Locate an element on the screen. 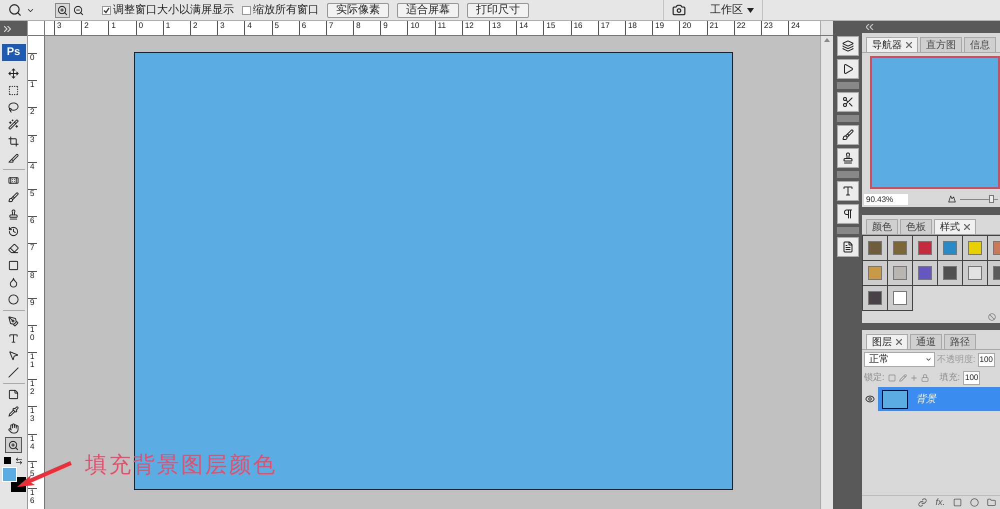 The height and width of the screenshot is (509, 1000). paragraph-icon is located at coordinates (847, 214).